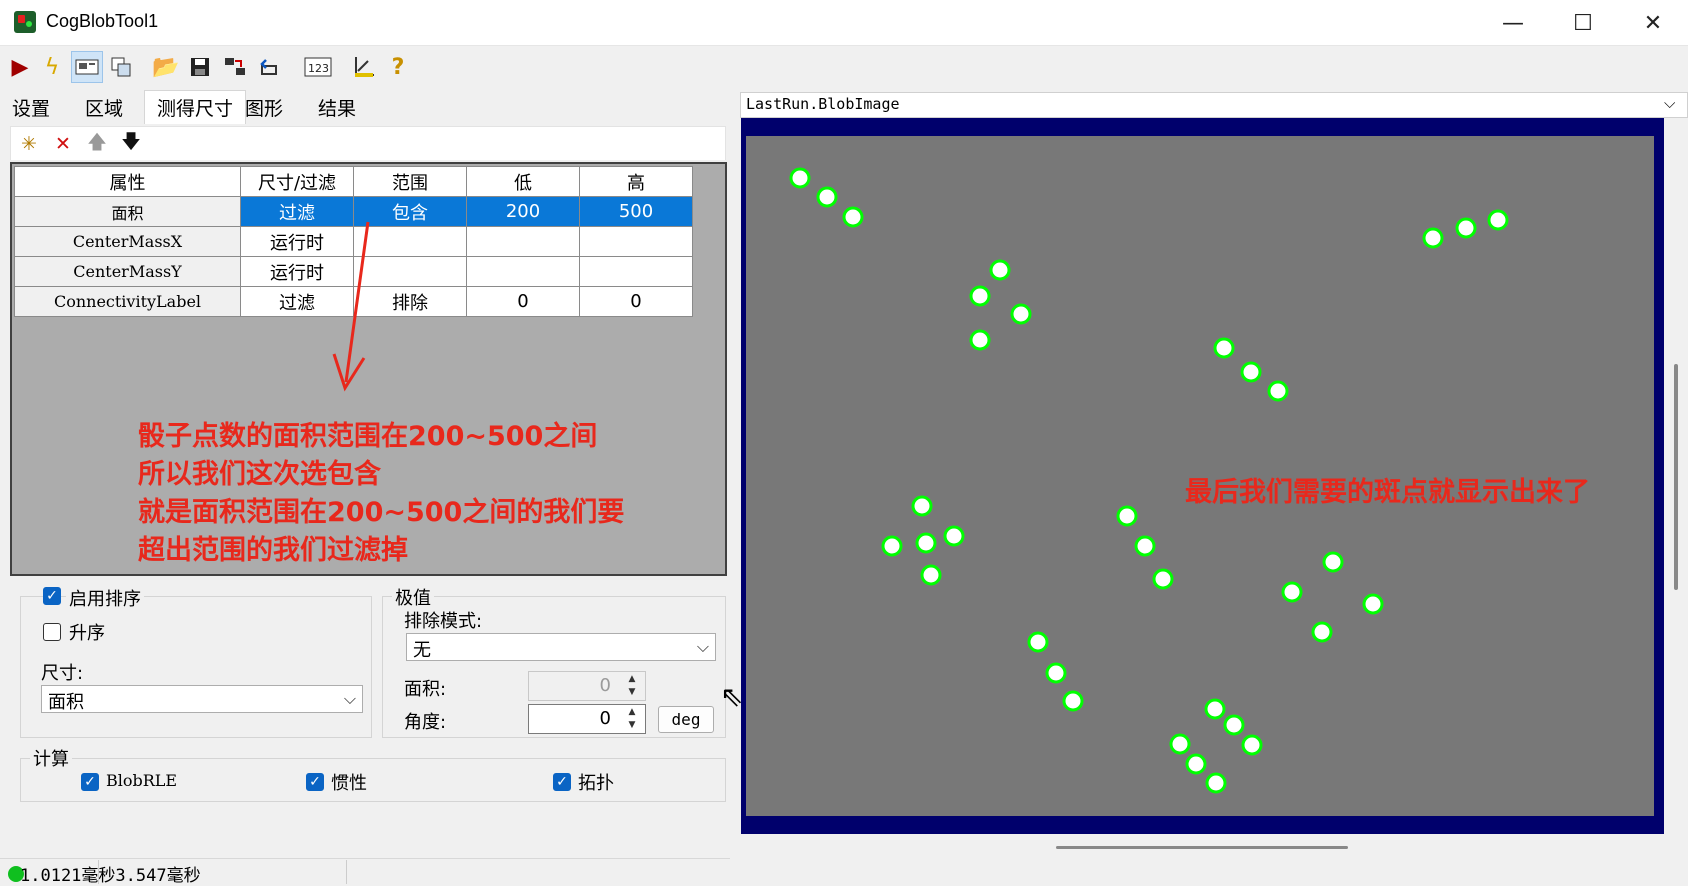 The width and height of the screenshot is (1688, 886). Describe the element at coordinates (315, 782) in the screenshot. I see `inertia-checkbox: ✓` at that location.